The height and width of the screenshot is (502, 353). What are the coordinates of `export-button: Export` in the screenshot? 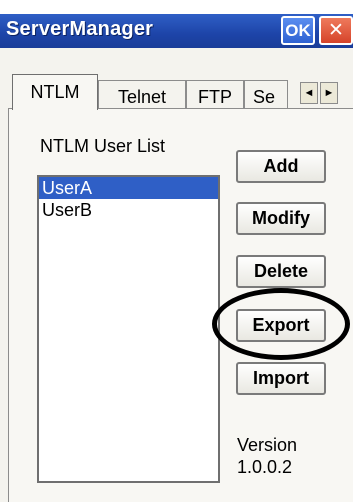 It's located at (281, 325).